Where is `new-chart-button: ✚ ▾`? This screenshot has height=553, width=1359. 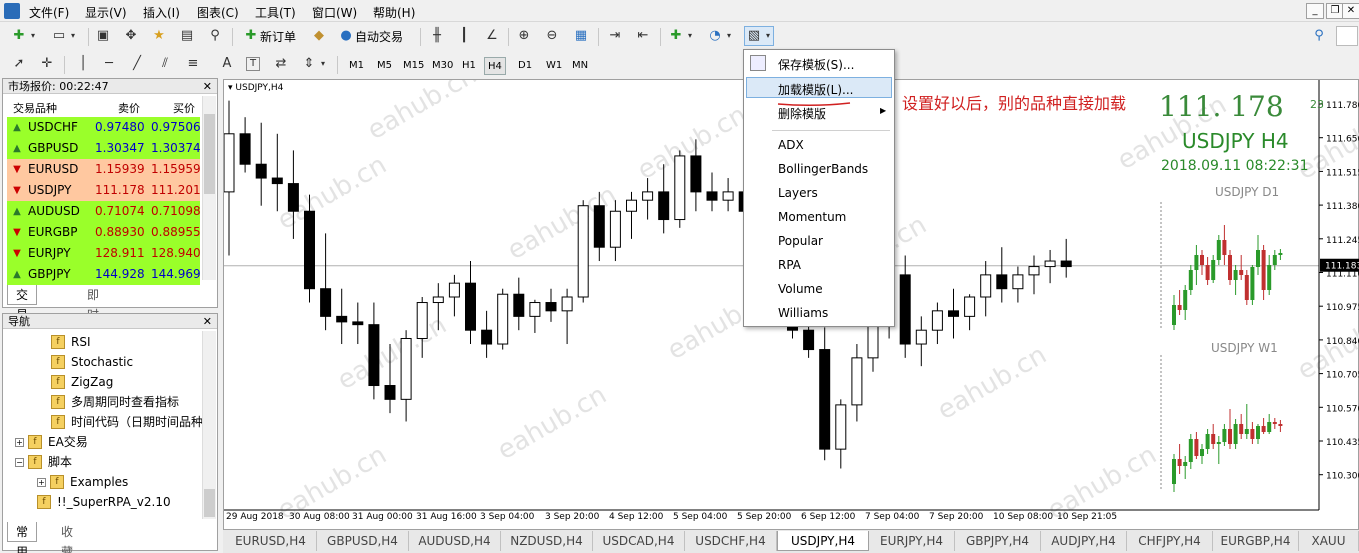 new-chart-button: ✚ ▾ is located at coordinates (24, 36).